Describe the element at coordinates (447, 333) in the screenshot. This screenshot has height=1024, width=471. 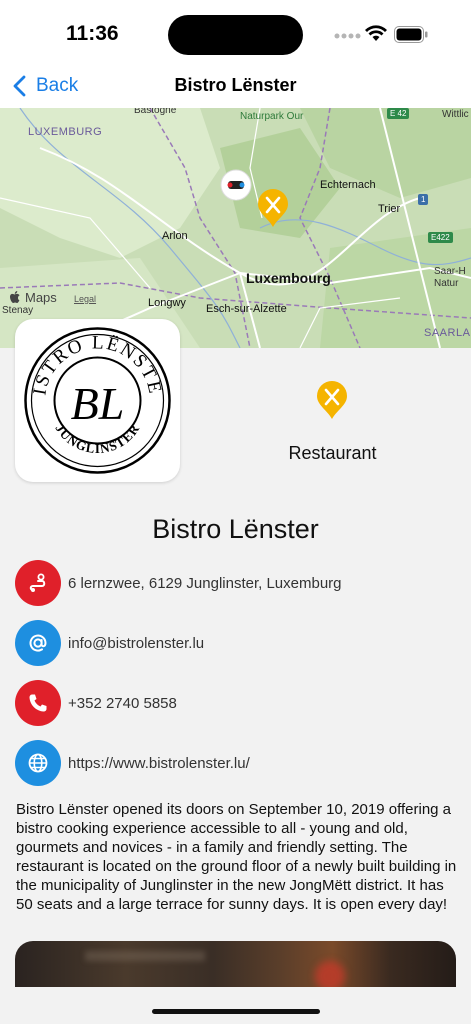
I see `map-label-saarland: SAARLAN` at that location.